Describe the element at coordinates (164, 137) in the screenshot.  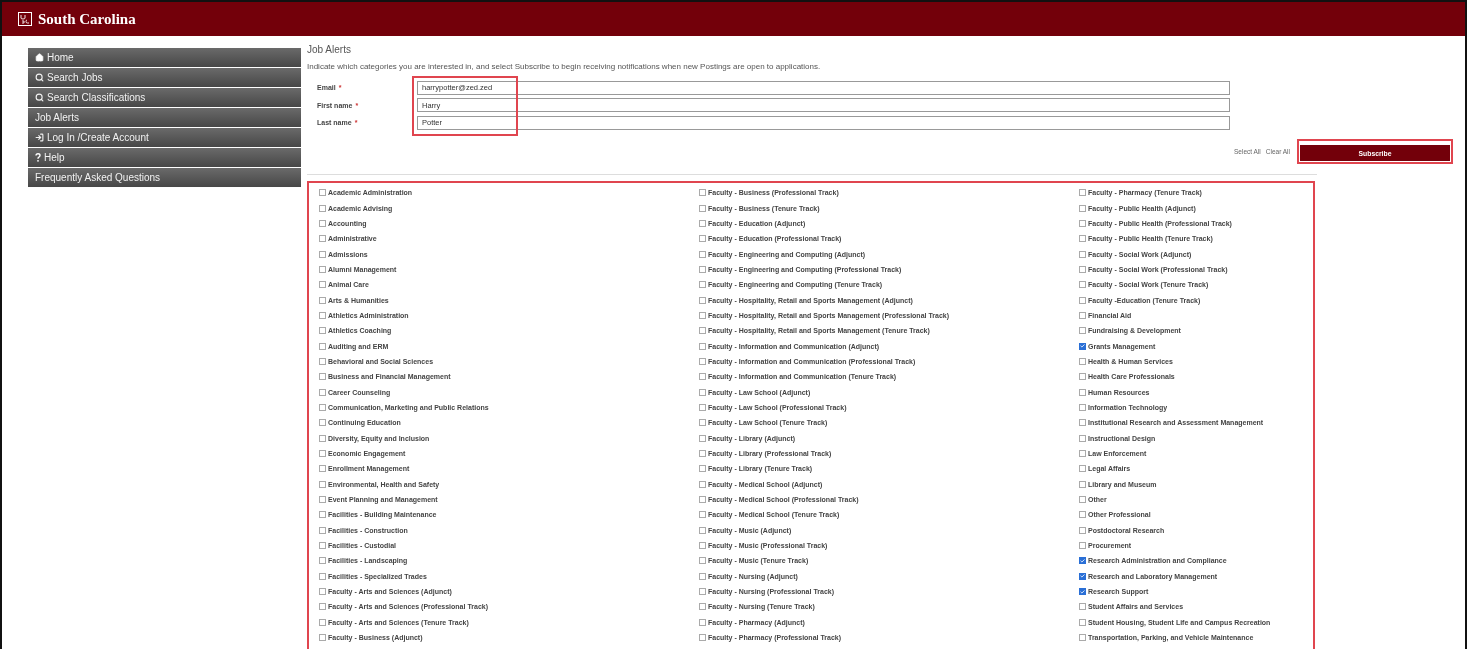
I see `sidebar-item: Log In /Create Account` at that location.